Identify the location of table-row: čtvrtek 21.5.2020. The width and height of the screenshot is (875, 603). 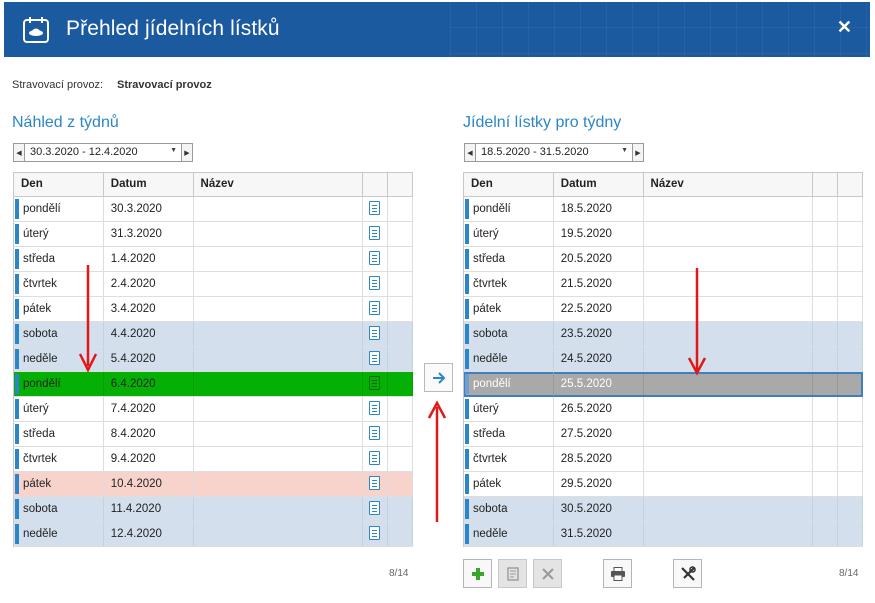
(663, 284).